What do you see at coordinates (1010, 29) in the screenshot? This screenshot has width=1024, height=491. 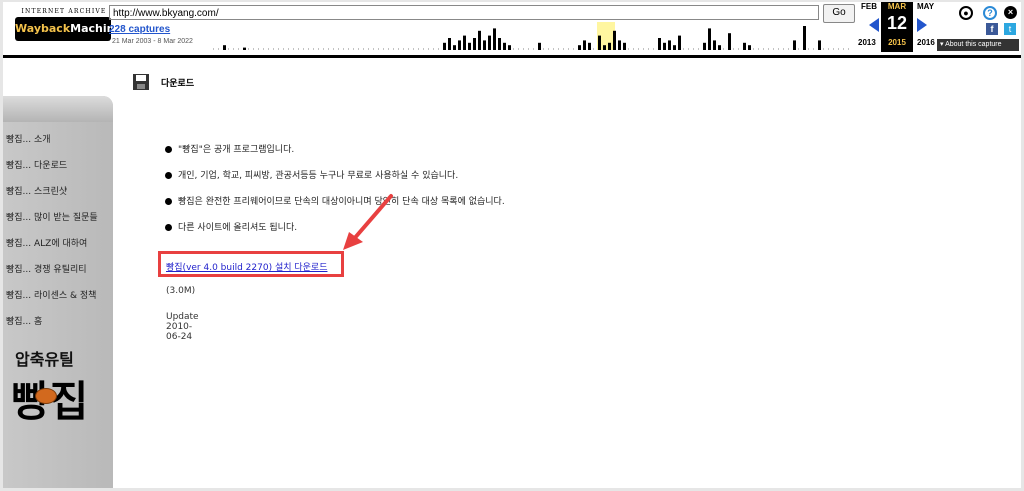 I see `twitter-icon: t` at bounding box center [1010, 29].